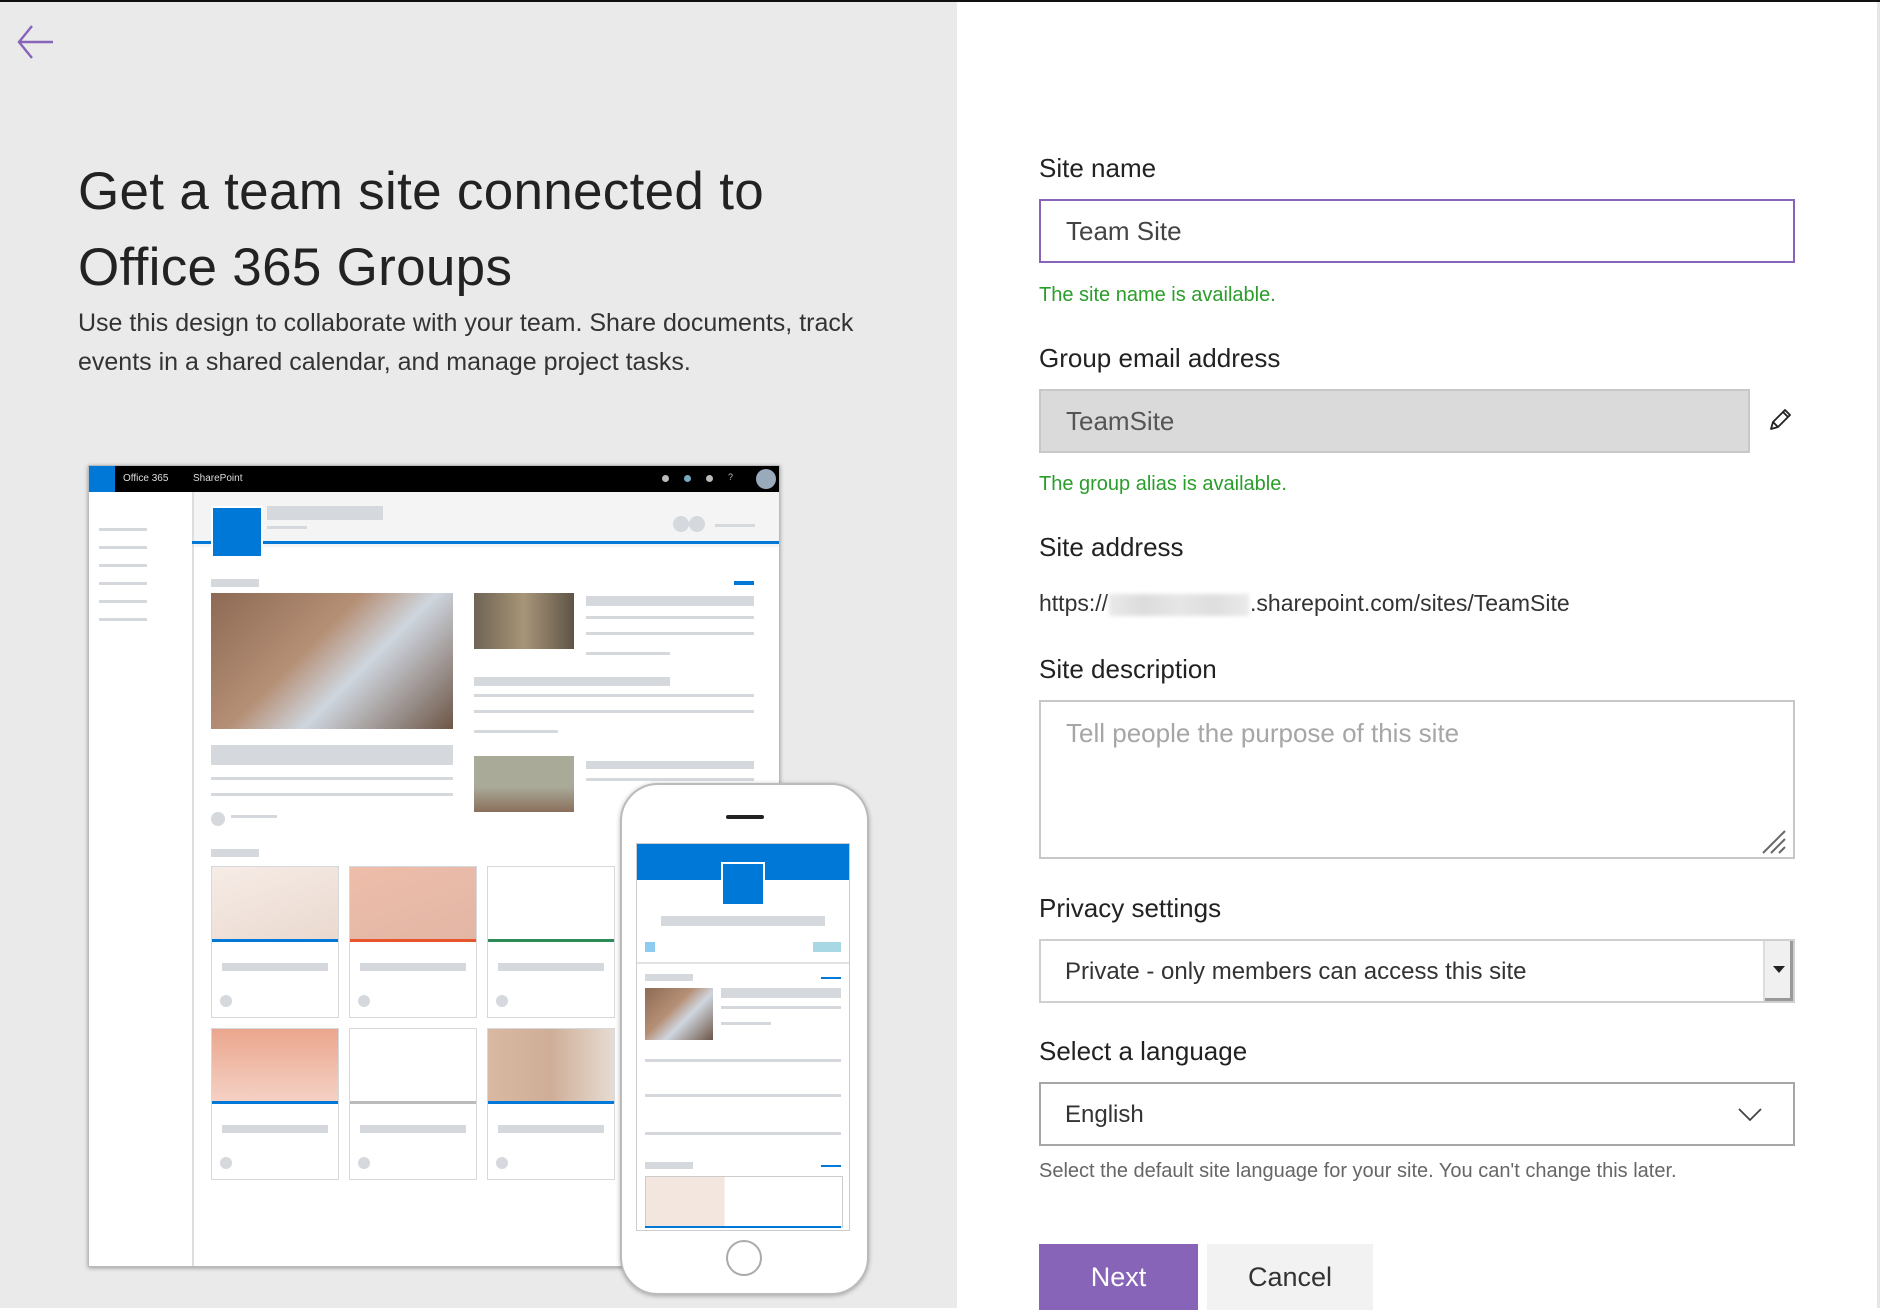  Describe the element at coordinates (102, 479) in the screenshot. I see `waffle-icon` at that location.